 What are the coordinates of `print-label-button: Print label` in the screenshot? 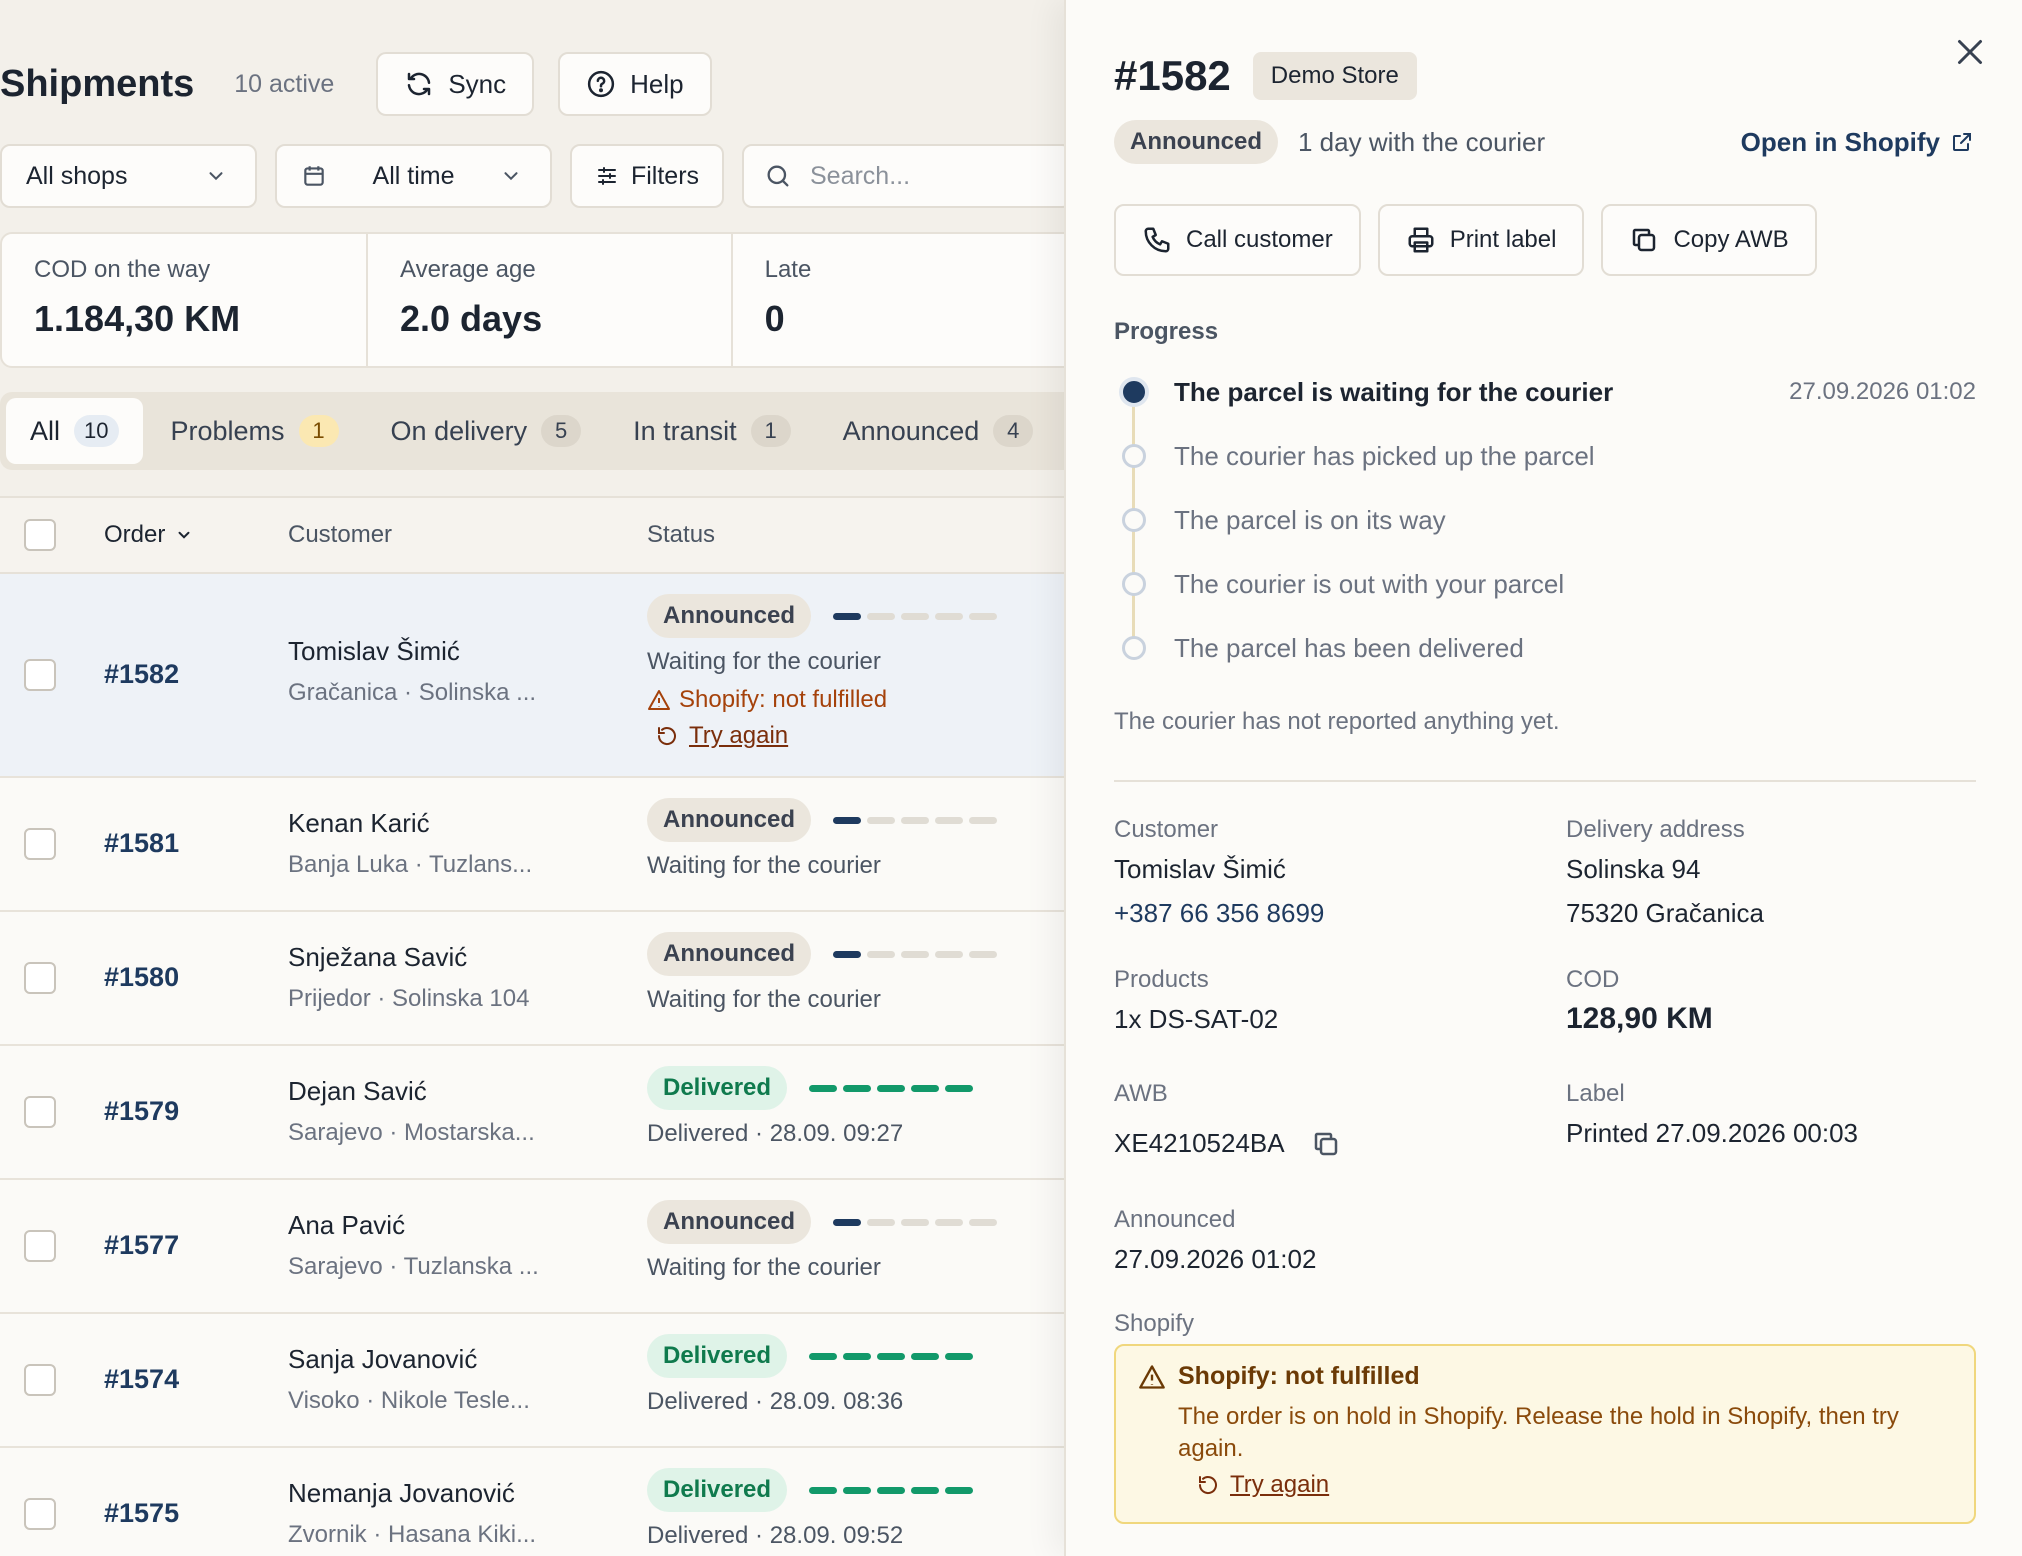 It's located at (1481, 240).